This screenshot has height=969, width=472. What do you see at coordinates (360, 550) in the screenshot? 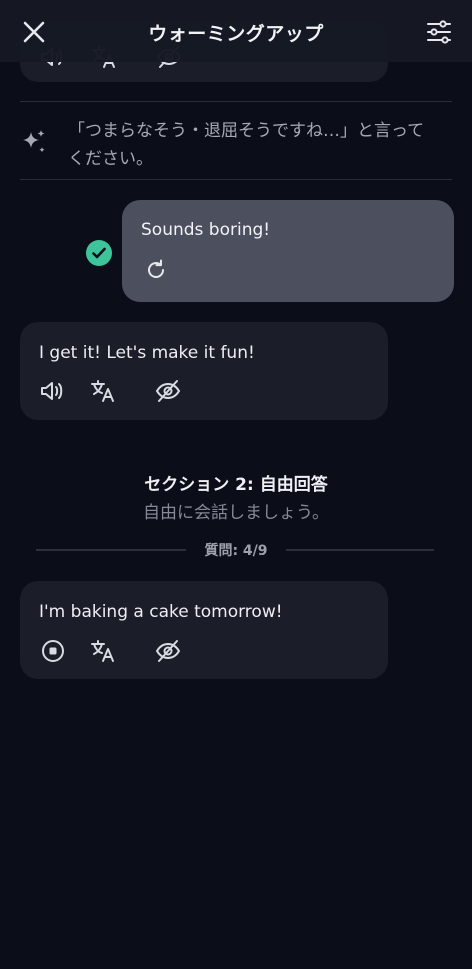
I see `progress-line-right` at bounding box center [360, 550].